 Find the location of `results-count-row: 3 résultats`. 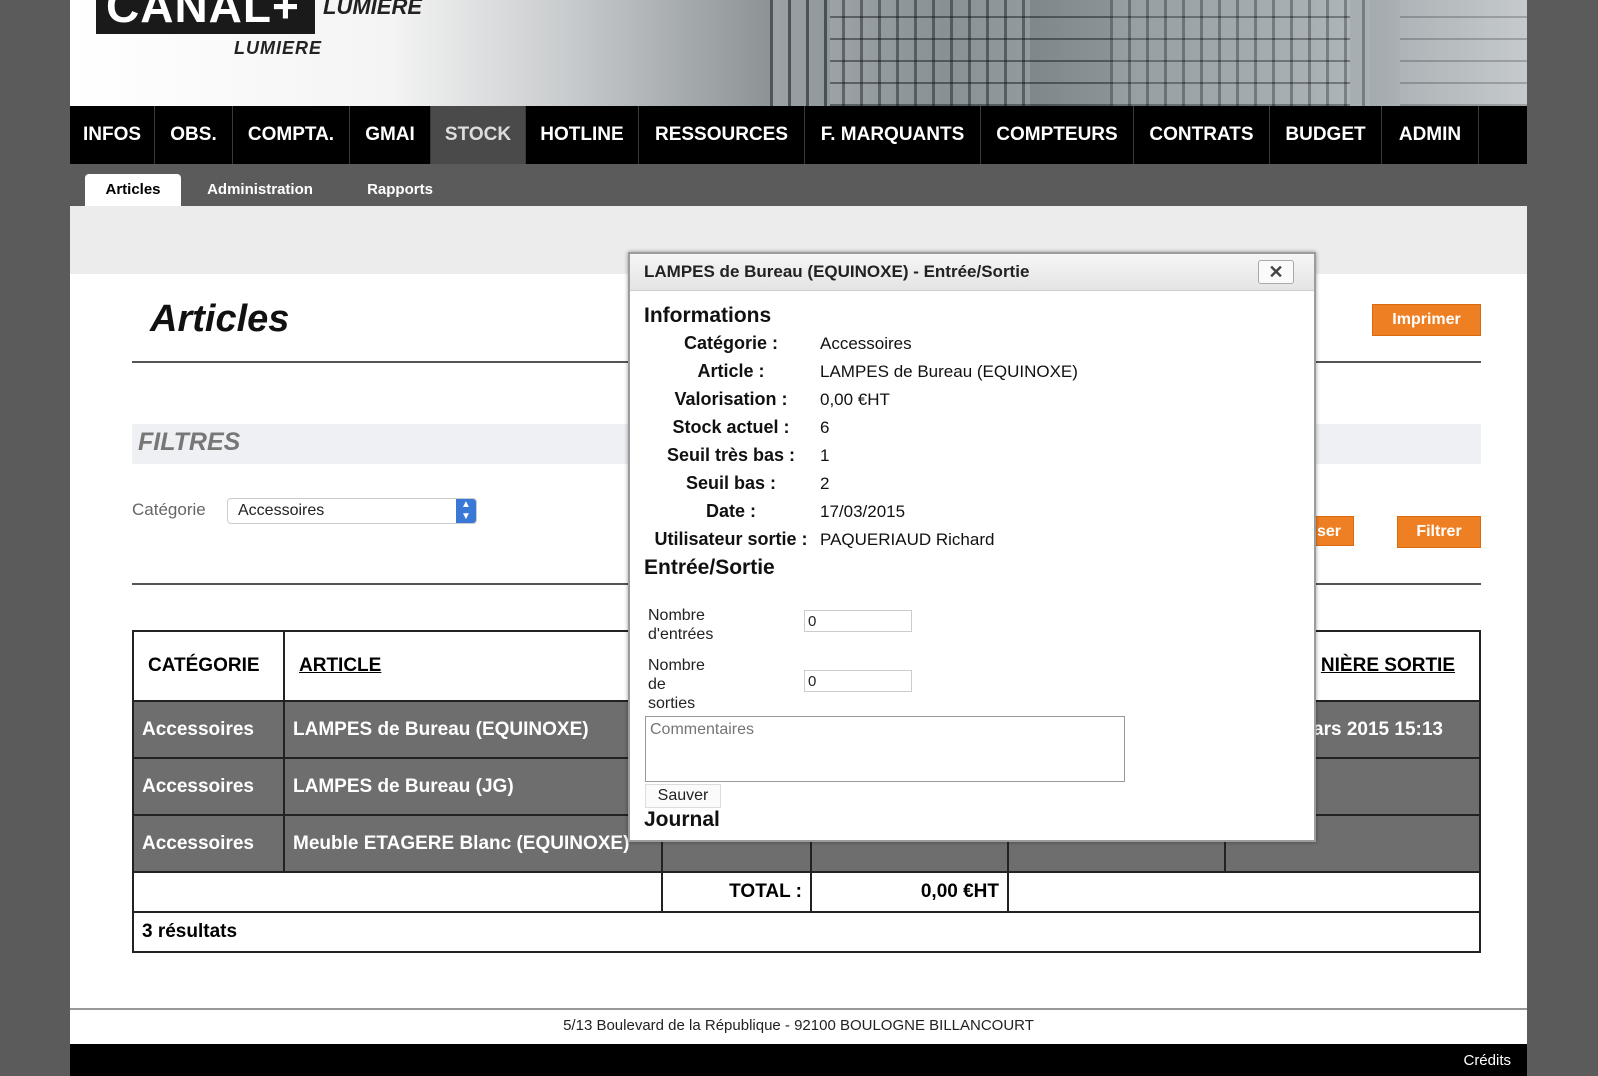

results-count-row: 3 résultats is located at coordinates (806, 932).